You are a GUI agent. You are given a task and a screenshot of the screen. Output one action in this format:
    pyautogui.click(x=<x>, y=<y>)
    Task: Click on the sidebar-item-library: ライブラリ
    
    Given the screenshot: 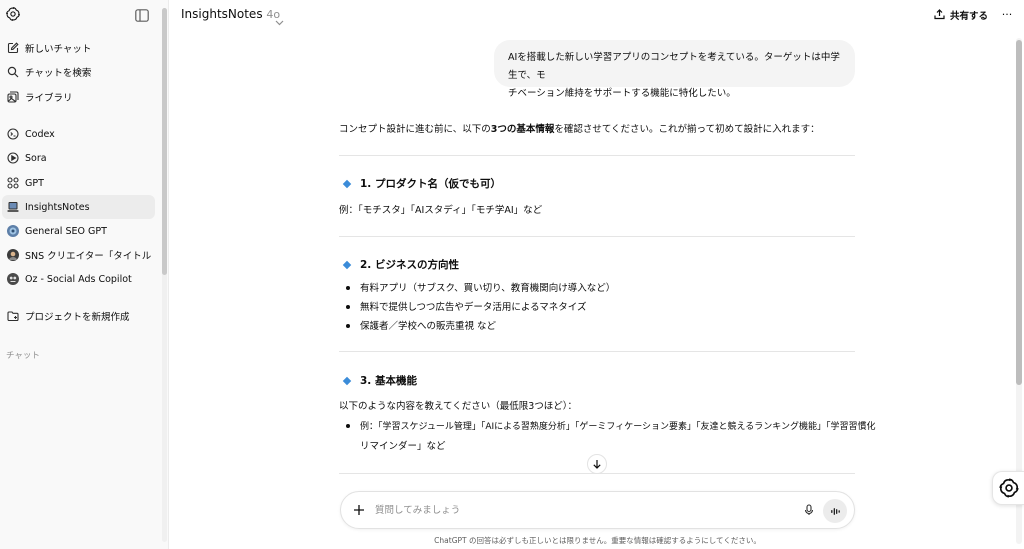 What is the action you would take?
    pyautogui.click(x=78, y=97)
    